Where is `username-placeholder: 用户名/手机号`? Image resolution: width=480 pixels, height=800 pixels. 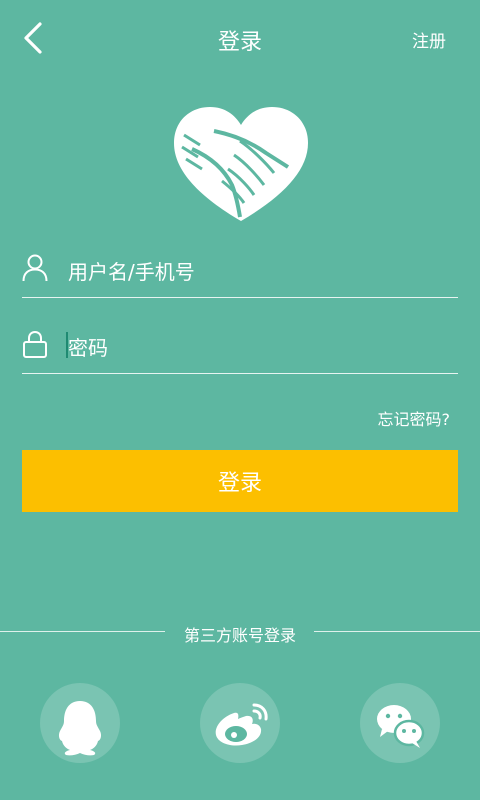 username-placeholder: 用户名/手机号 is located at coordinates (131, 272).